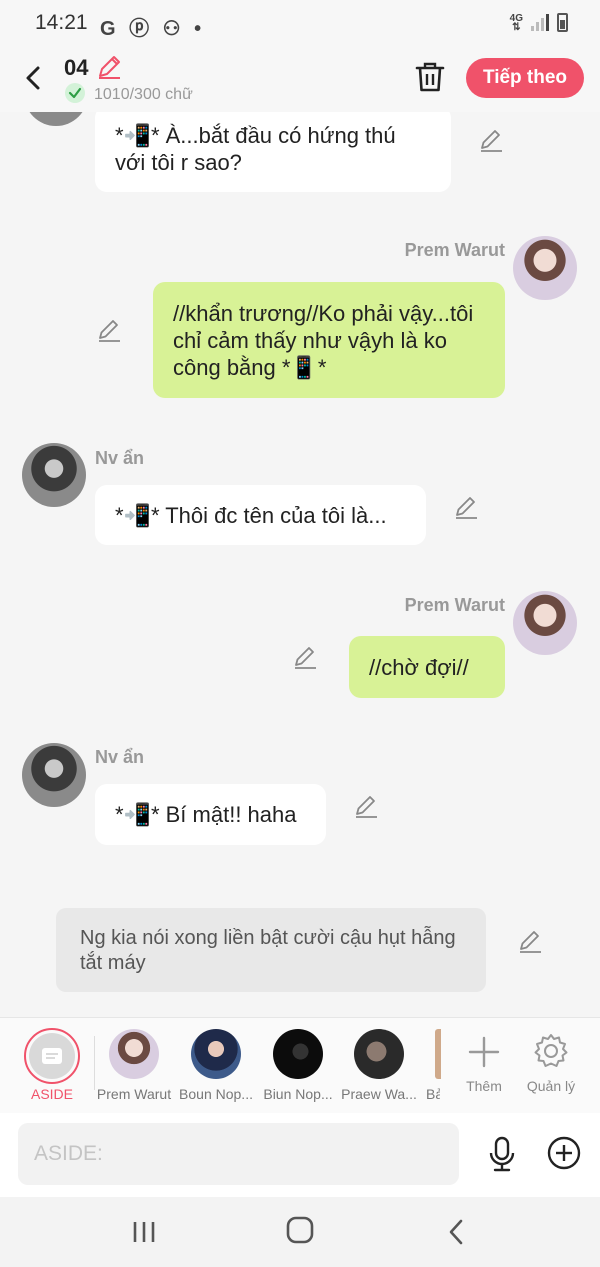 This screenshot has height=1267, width=600. Describe the element at coordinates (551, 1051) in the screenshot. I see `gear-icon` at that location.